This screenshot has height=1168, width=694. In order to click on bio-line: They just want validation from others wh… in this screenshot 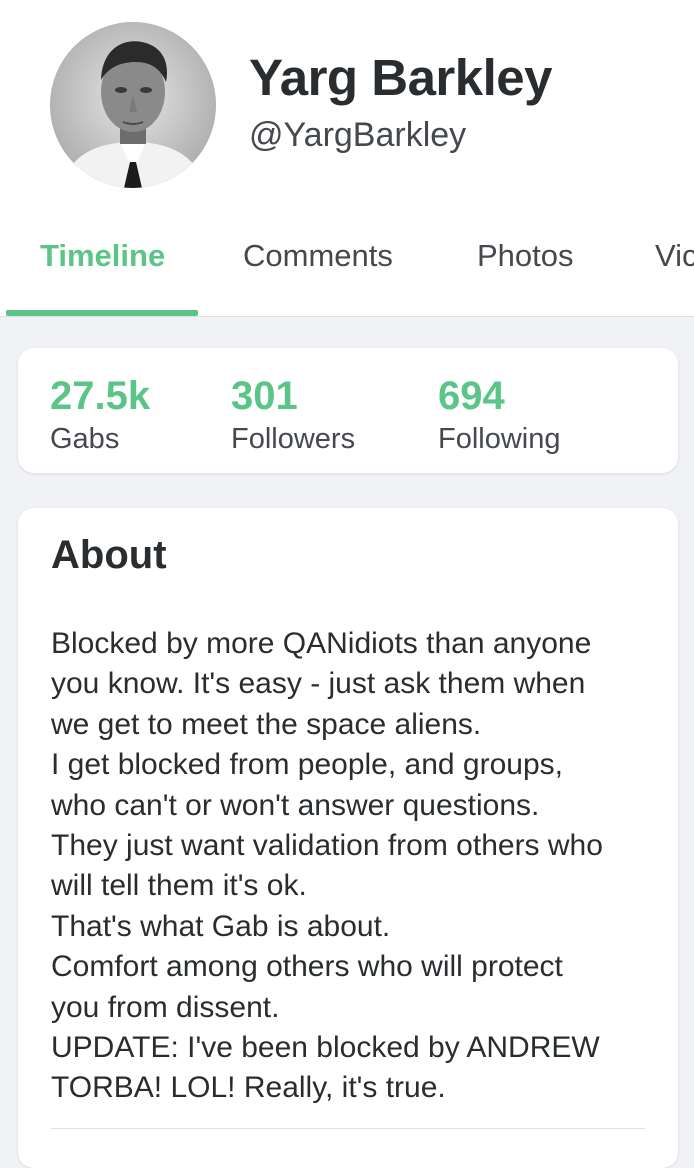, I will do `click(327, 846)`.